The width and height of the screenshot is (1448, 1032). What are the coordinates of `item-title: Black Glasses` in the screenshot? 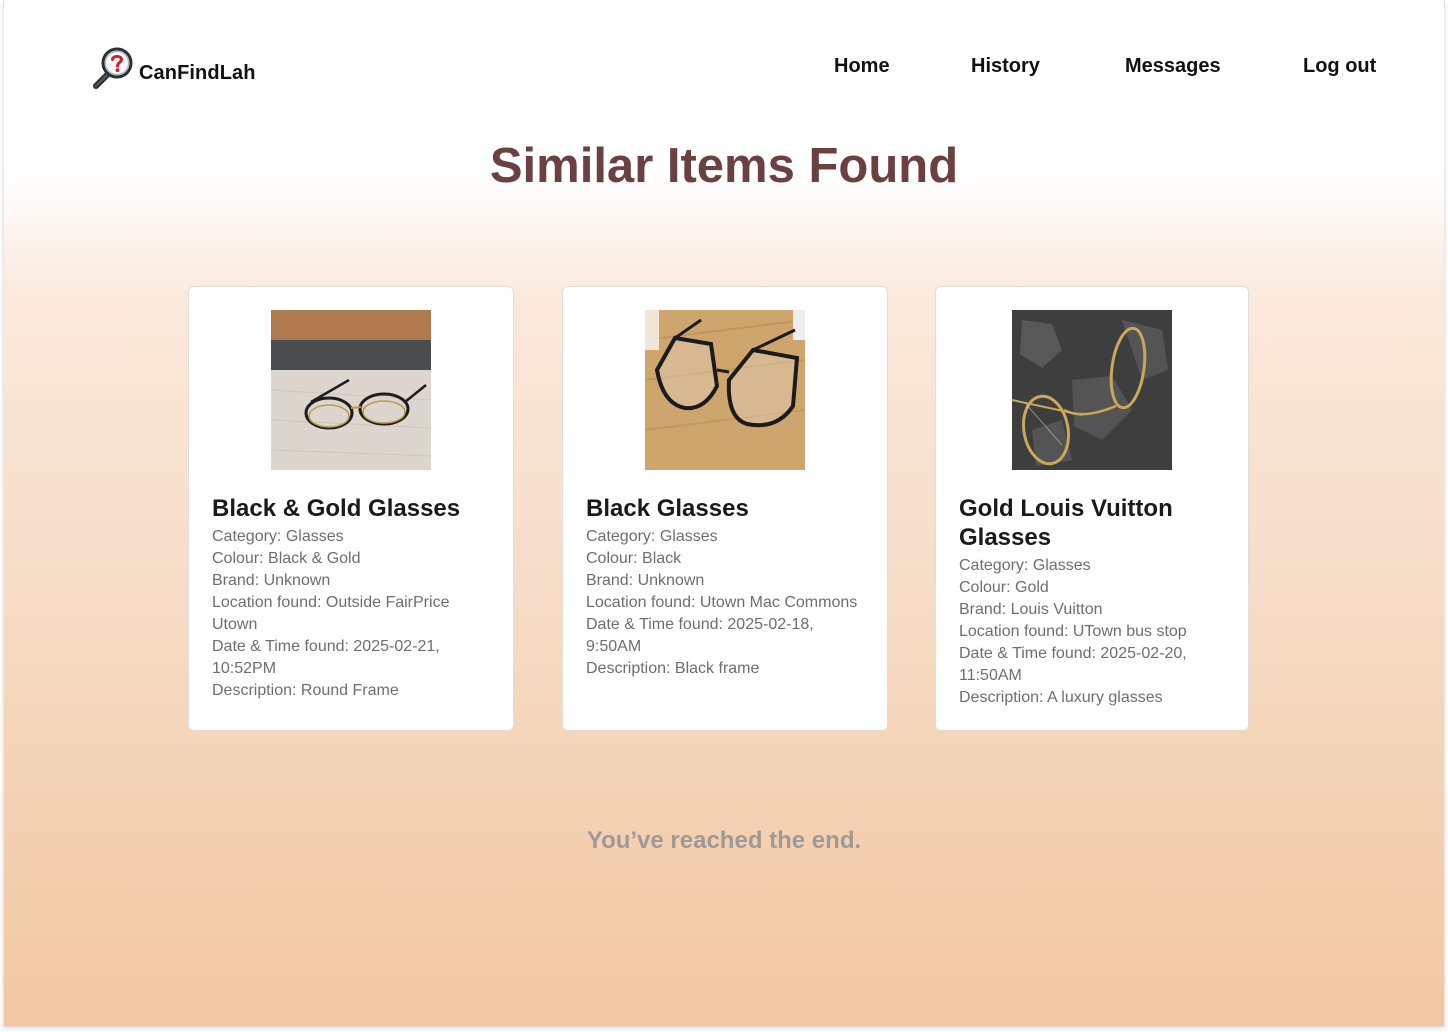 It's located at (667, 508).